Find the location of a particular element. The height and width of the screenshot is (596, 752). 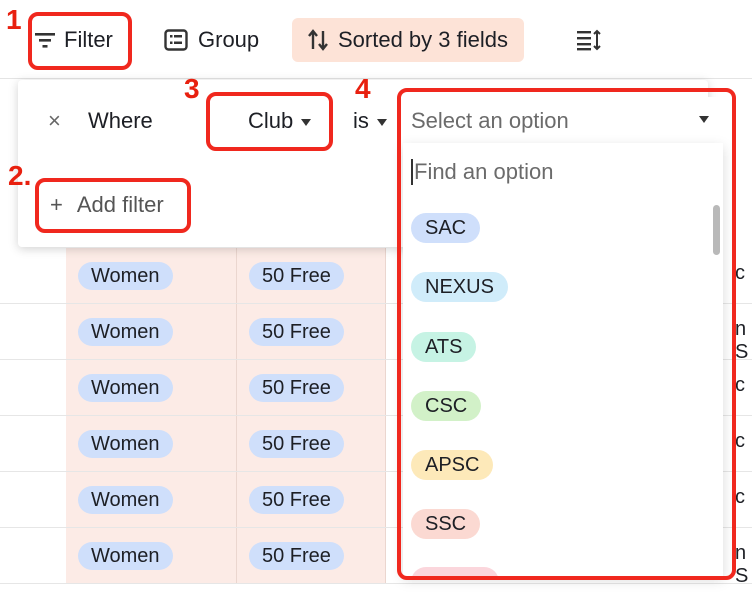

group-icon is located at coordinates (176, 40).